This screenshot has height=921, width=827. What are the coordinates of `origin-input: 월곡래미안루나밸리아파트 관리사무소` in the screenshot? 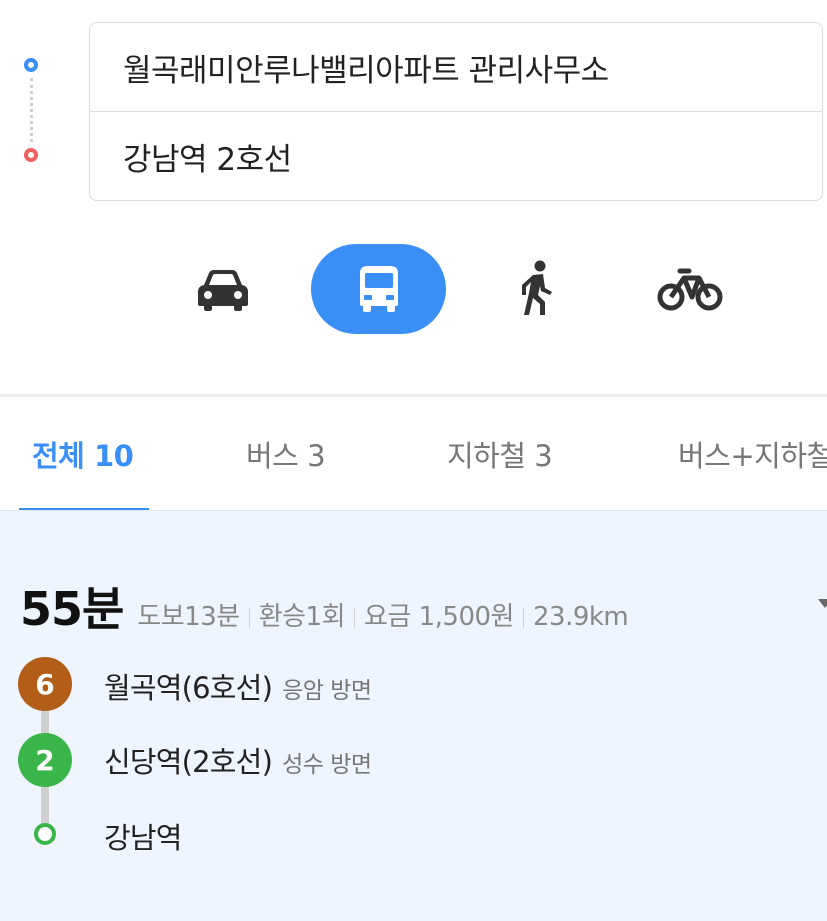 It's located at (456, 67).